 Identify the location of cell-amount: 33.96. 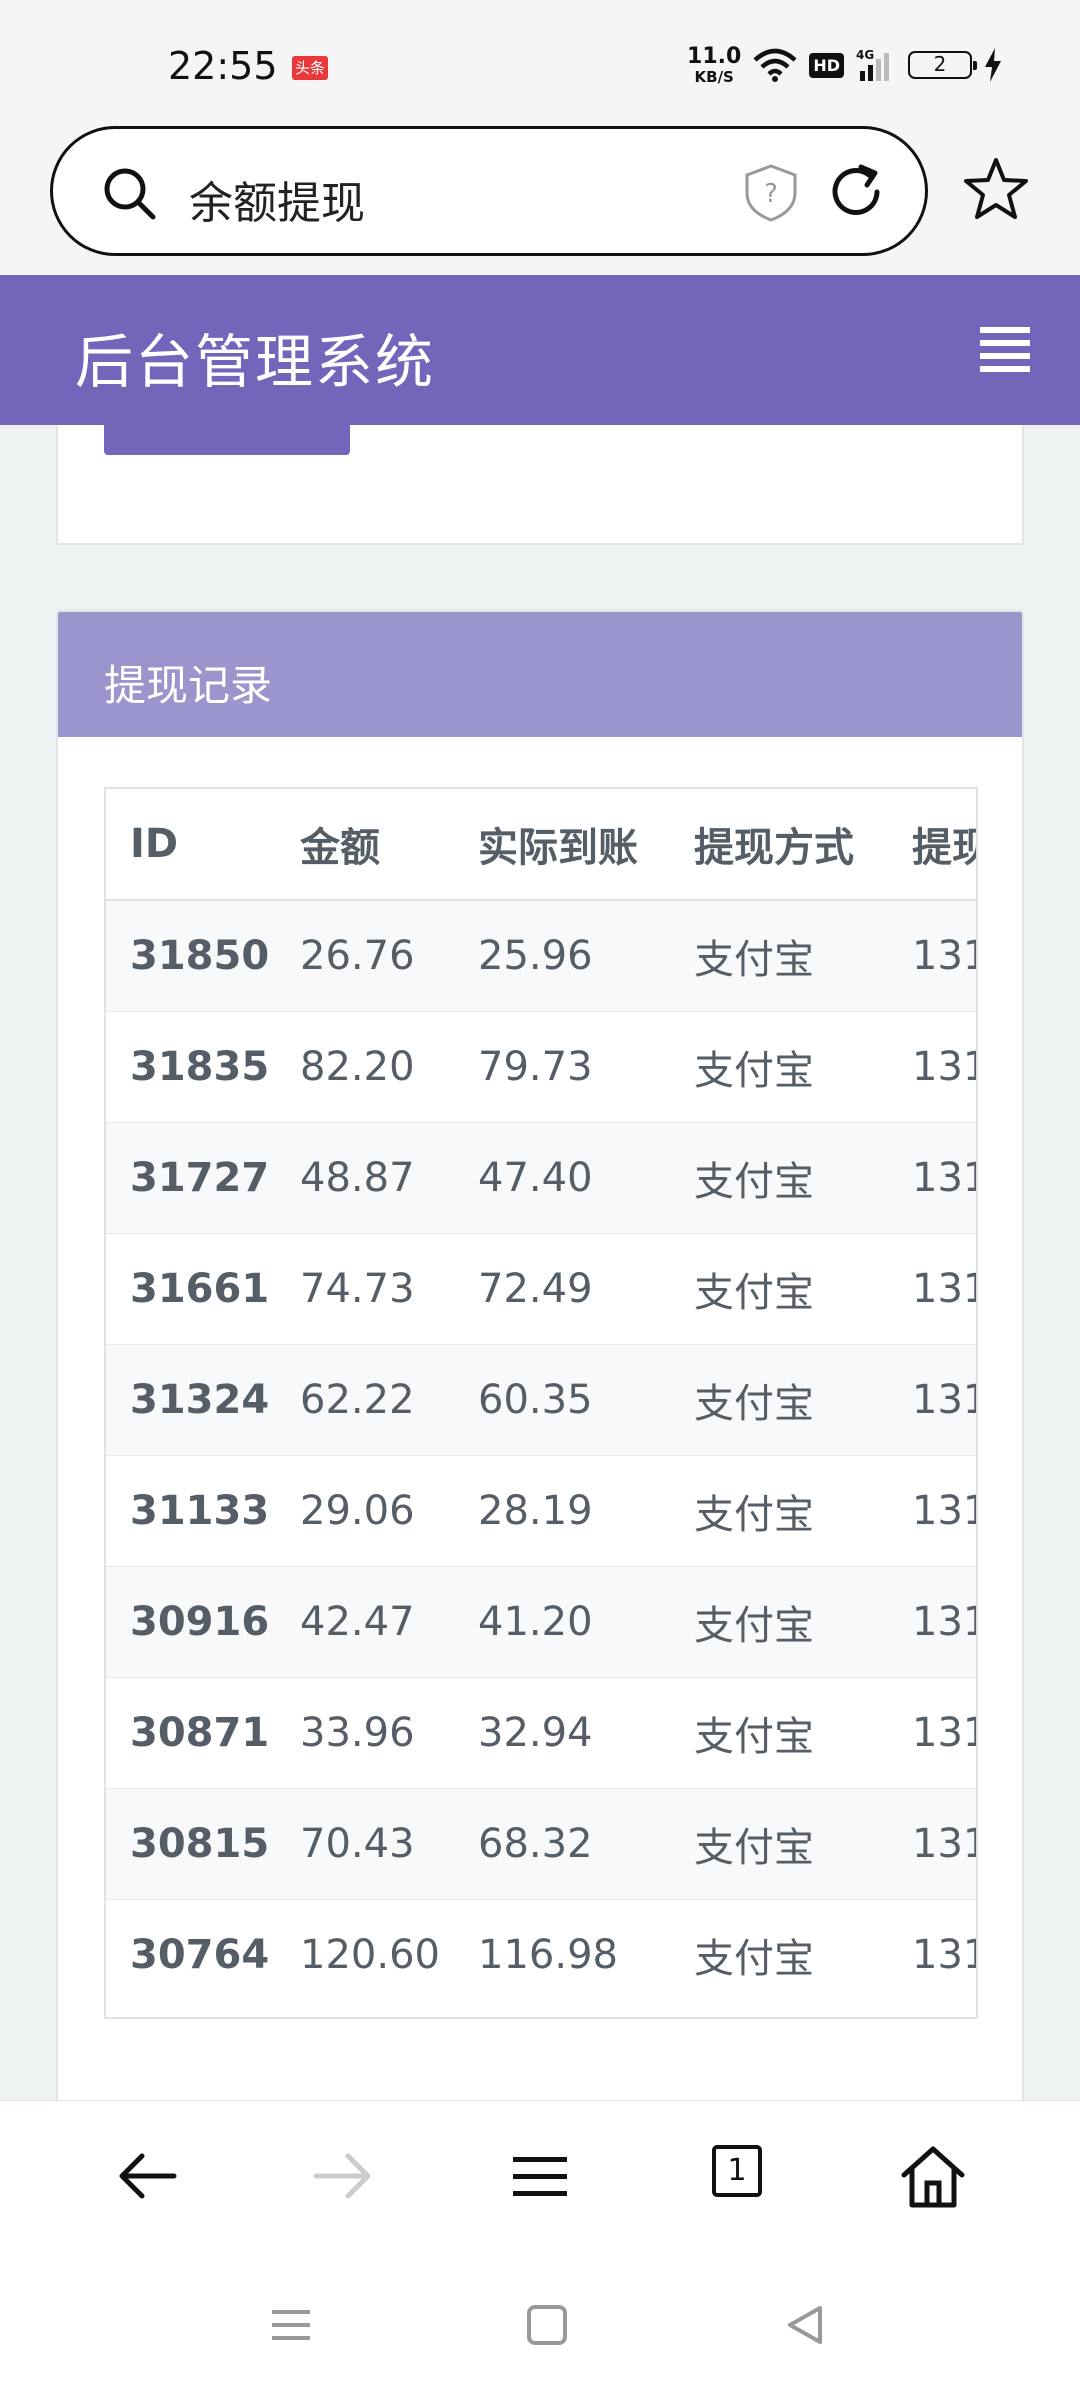
(365, 1732).